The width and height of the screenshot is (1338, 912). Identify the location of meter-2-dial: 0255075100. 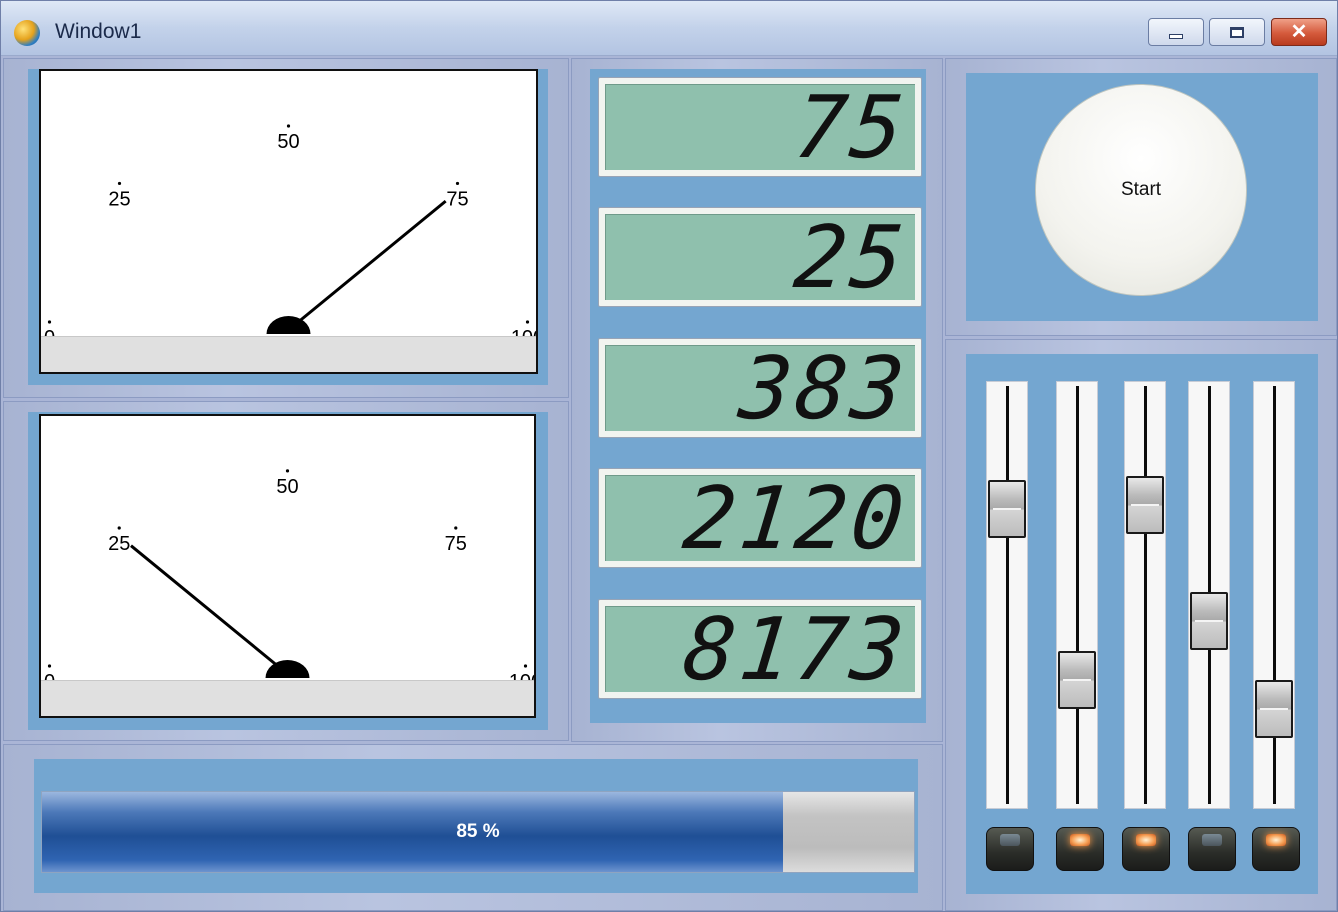
(289, 581).